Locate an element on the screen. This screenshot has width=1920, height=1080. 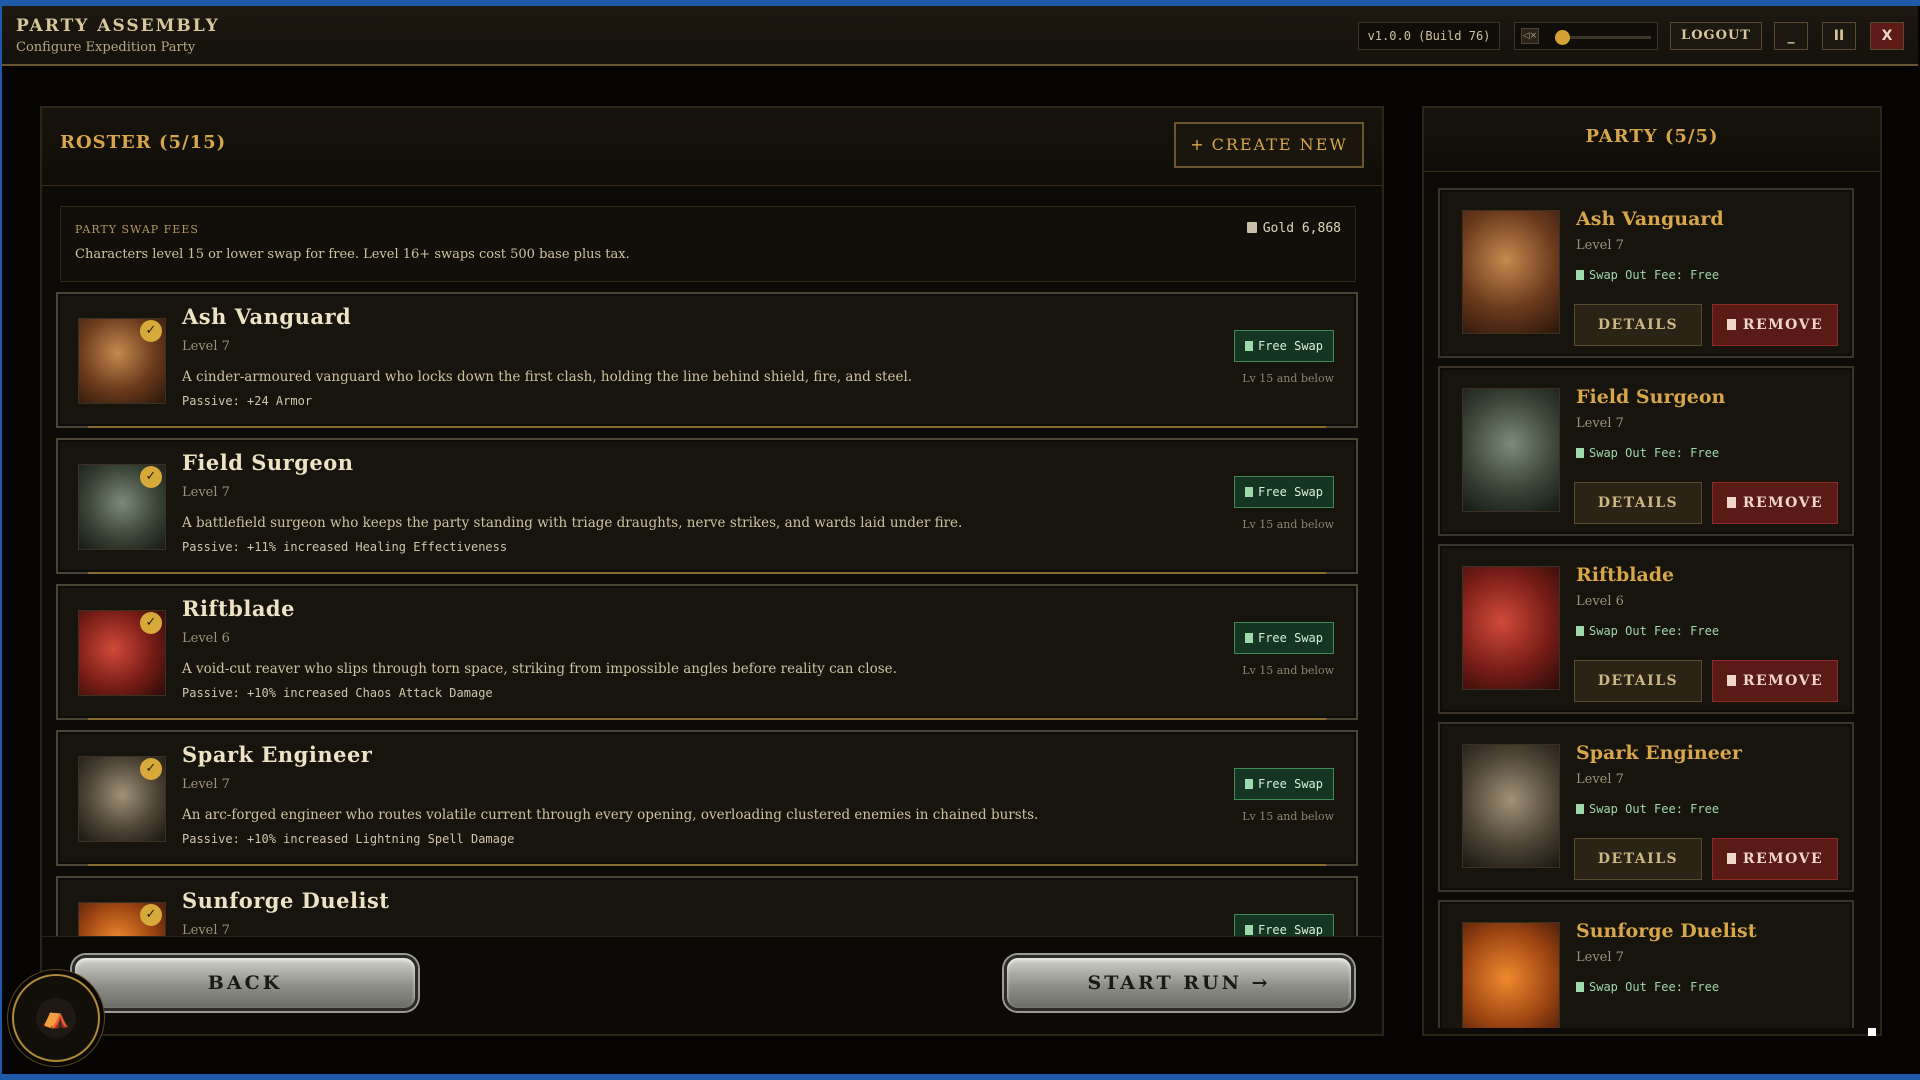
window-frame-left is located at coordinates (1, 540).